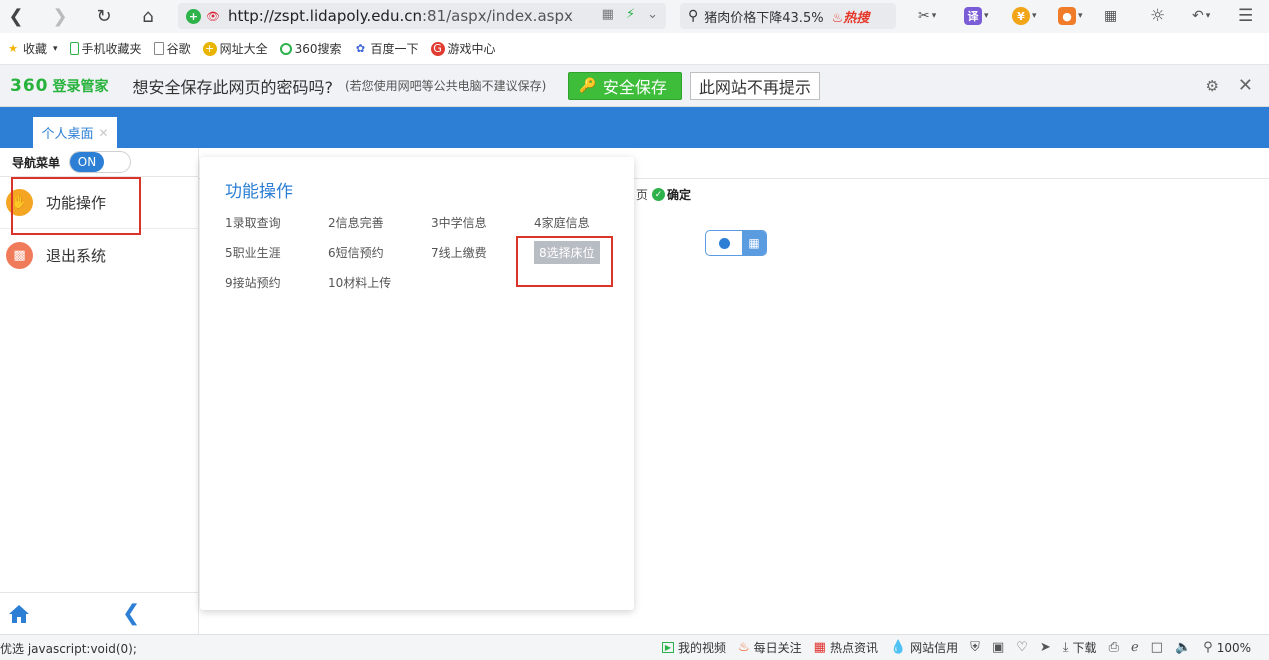  I want to click on chart-icon: ▩, so click(19, 255).